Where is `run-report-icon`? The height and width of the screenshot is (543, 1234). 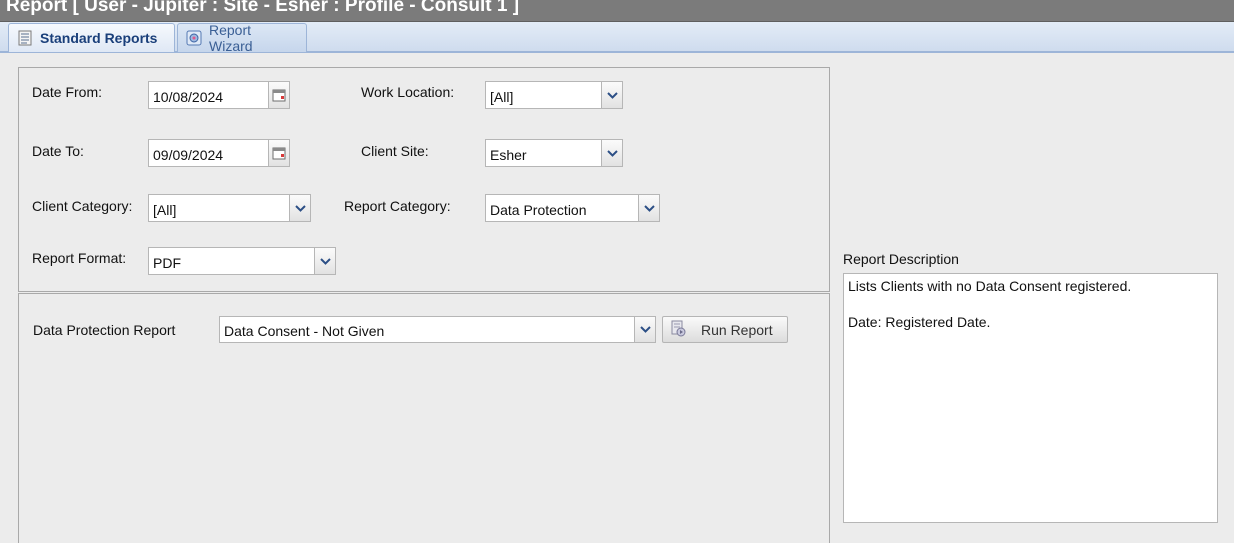 run-report-icon is located at coordinates (678, 329).